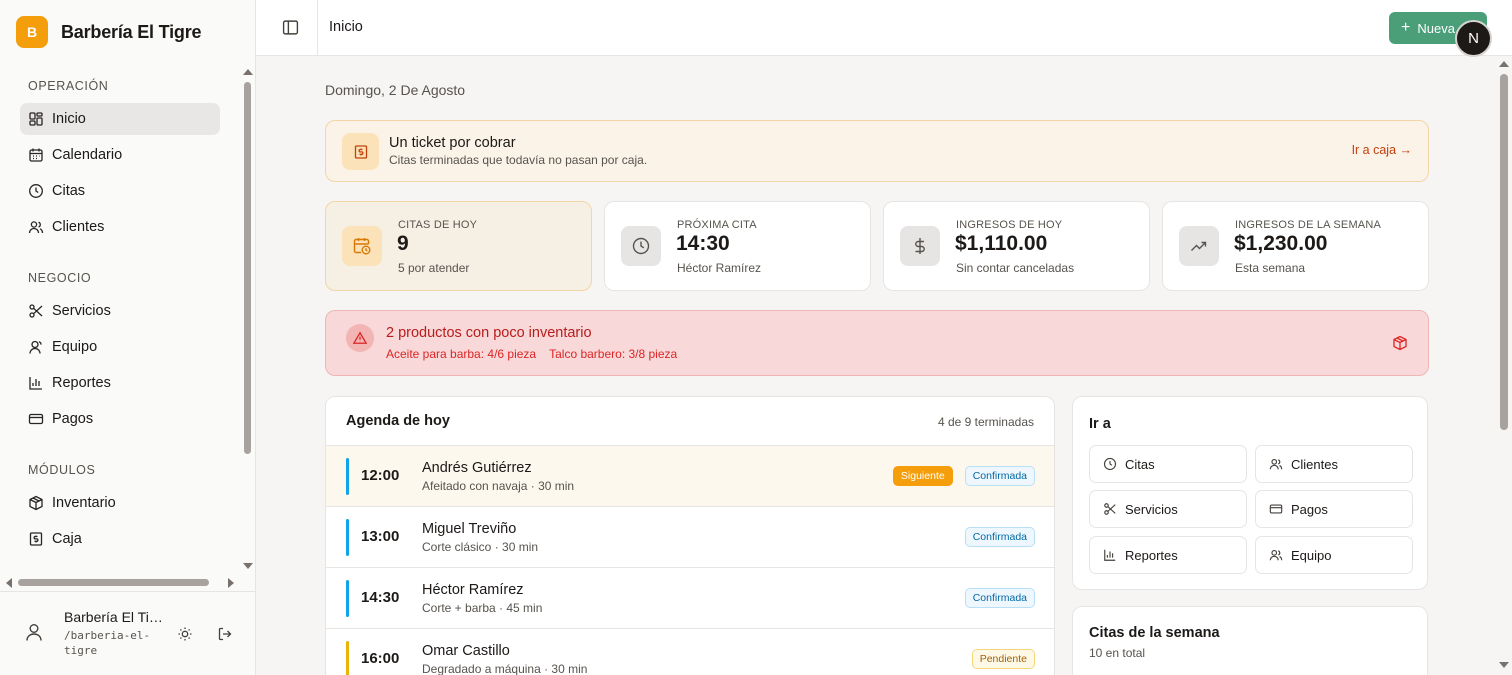 Image resolution: width=1512 pixels, height=675 pixels. What do you see at coordinates (1250, 640) in the screenshot?
I see `weekly-appointments-card: Citas de la semana 10 en total` at bounding box center [1250, 640].